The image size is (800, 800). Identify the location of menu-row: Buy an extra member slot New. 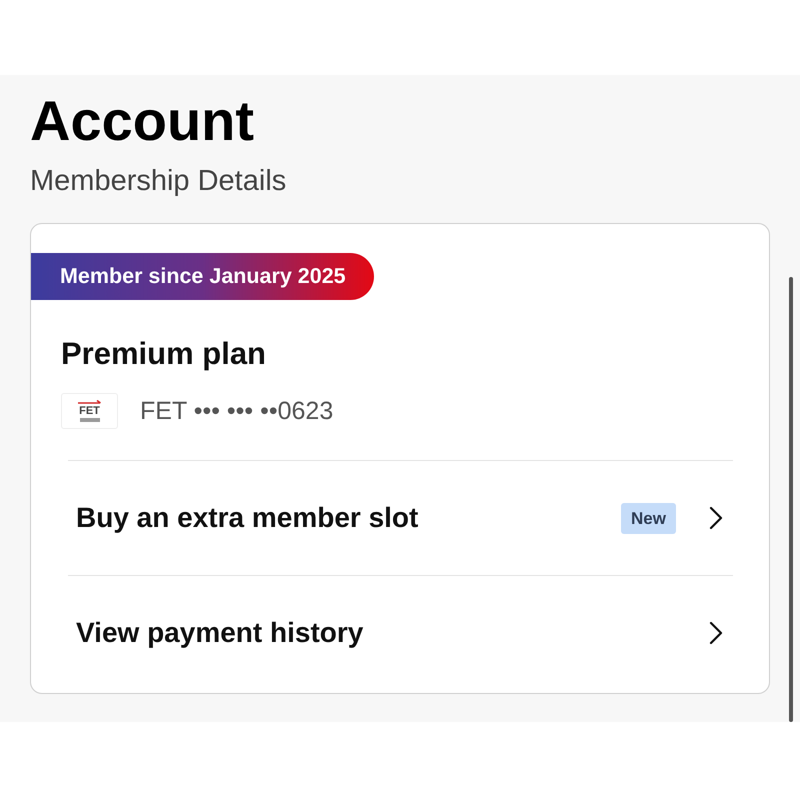
(400, 518).